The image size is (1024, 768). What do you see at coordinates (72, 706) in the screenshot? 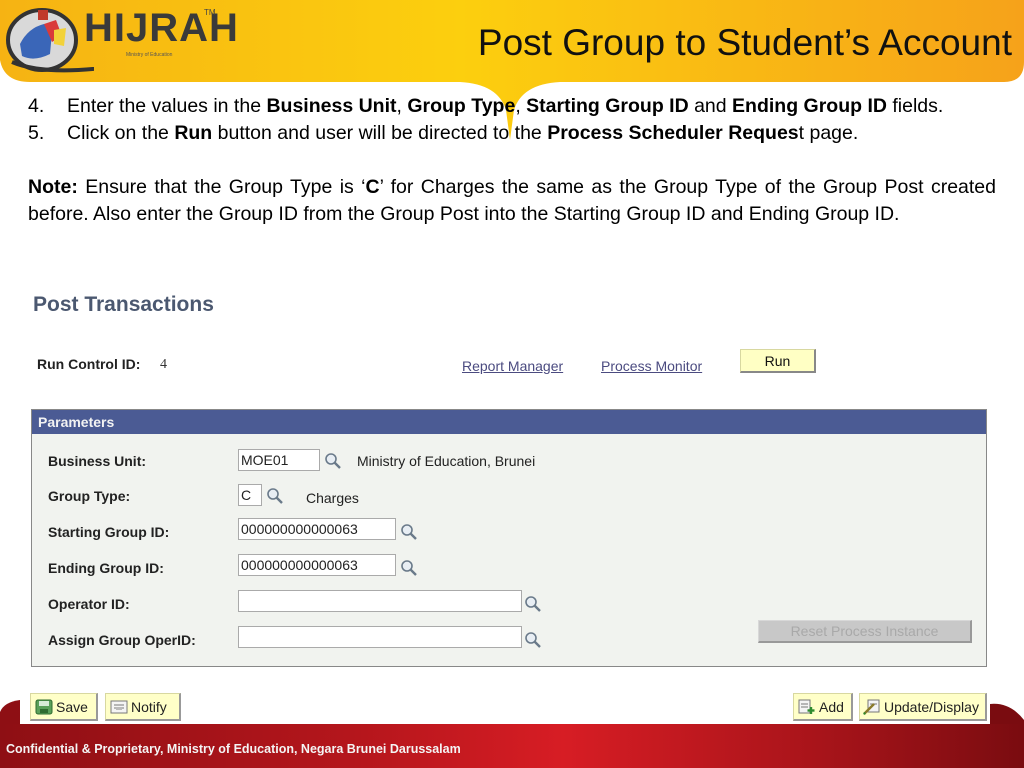
I see `save-label: Save` at bounding box center [72, 706].